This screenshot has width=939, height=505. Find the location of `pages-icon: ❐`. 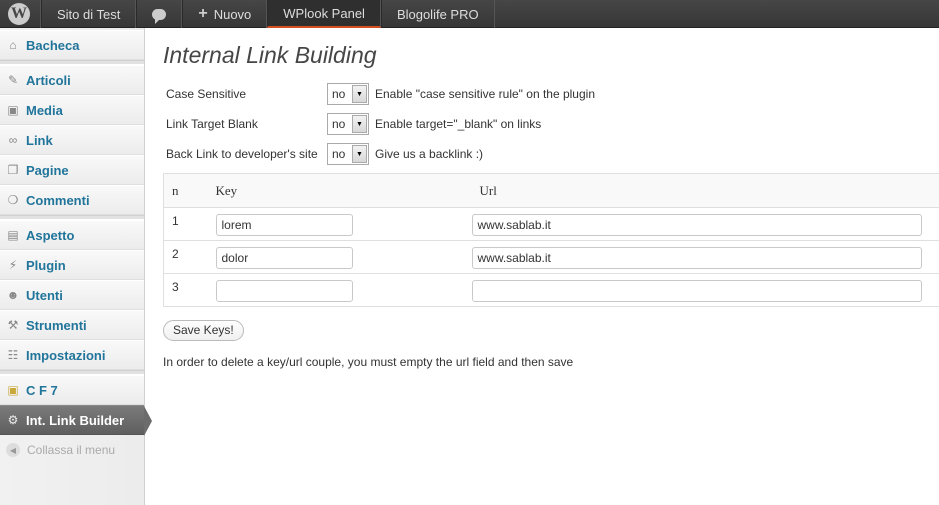

pages-icon: ❐ is located at coordinates (13, 170).